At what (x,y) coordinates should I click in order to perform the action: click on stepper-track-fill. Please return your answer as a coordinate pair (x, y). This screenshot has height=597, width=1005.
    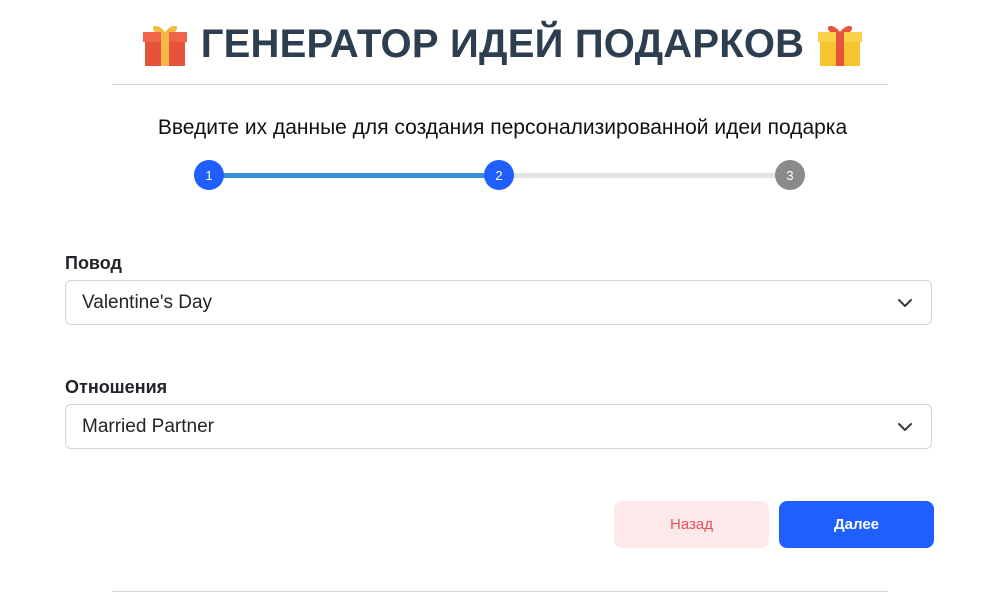
    Looking at the image, I should click on (354, 175).